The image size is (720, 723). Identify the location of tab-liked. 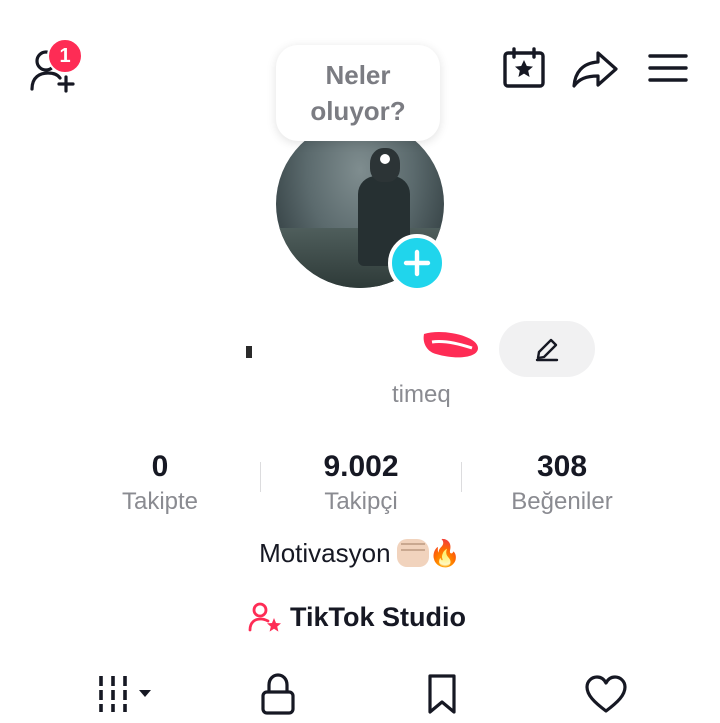
(606, 694).